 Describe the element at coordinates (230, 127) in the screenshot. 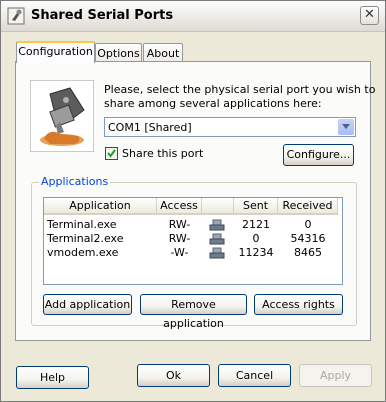

I see `port-select: COM1 [Shared]` at that location.